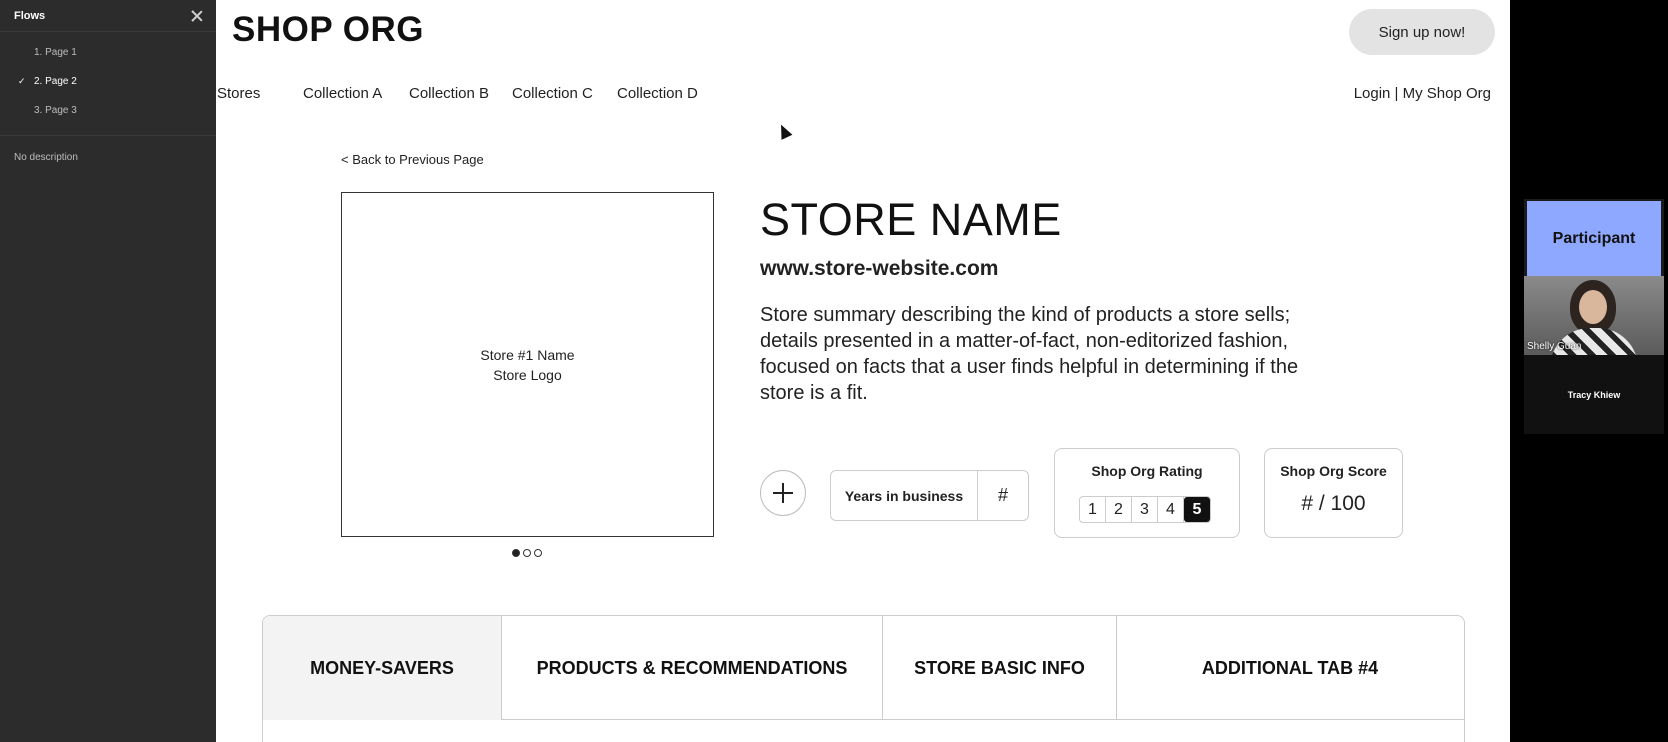 The image size is (1668, 742). Describe the element at coordinates (55, 110) in the screenshot. I see `flow-item-label: 3. Page 3` at that location.